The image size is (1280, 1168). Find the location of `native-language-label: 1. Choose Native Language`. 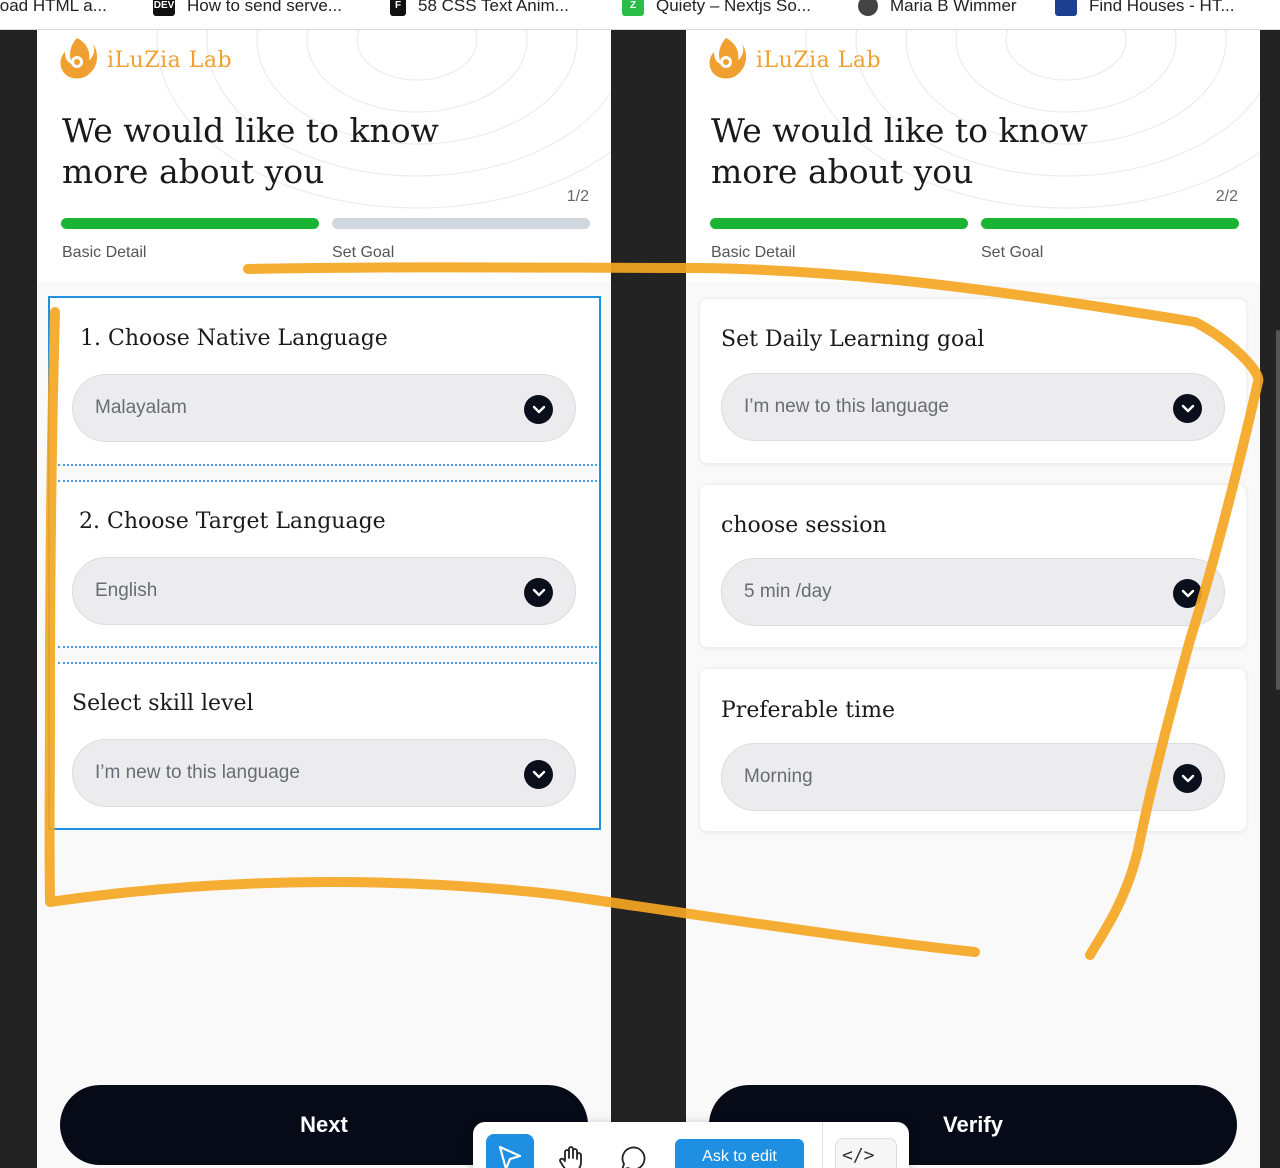

native-language-label: 1. Choose Native Language is located at coordinates (234, 338).